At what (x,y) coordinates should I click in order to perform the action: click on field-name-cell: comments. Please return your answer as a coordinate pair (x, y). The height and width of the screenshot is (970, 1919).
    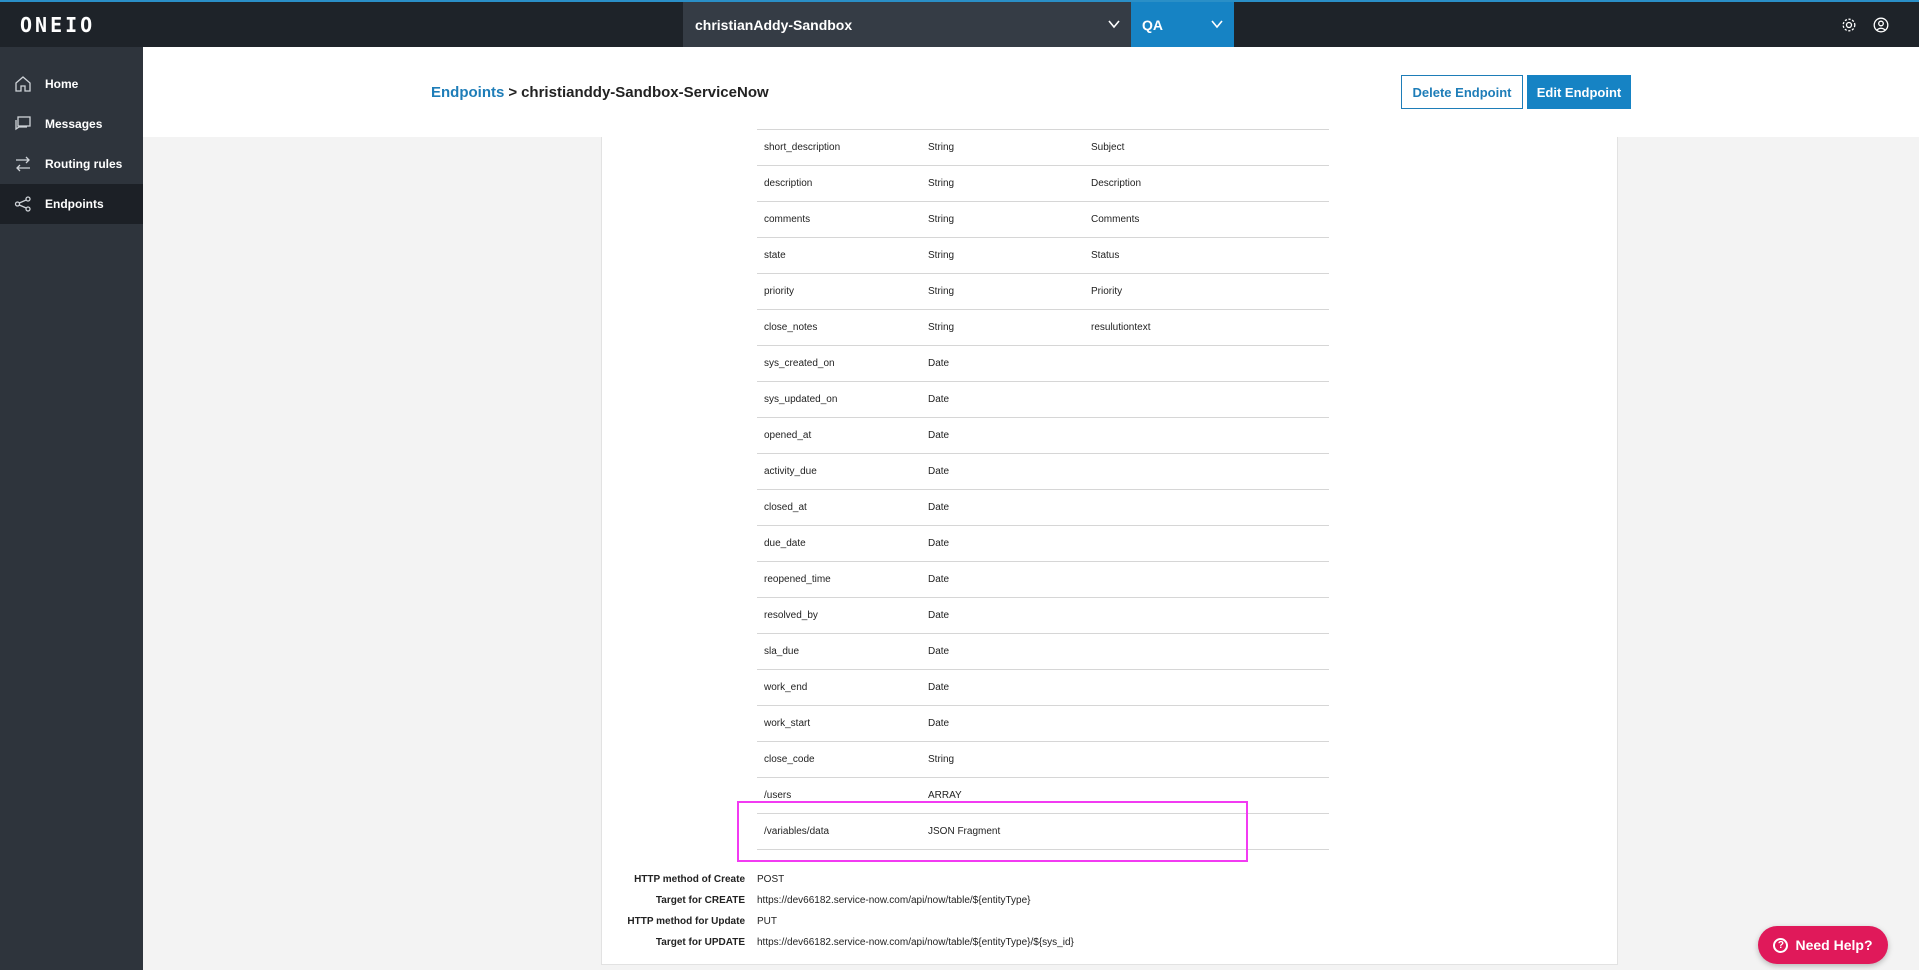
    Looking at the image, I should click on (787, 219).